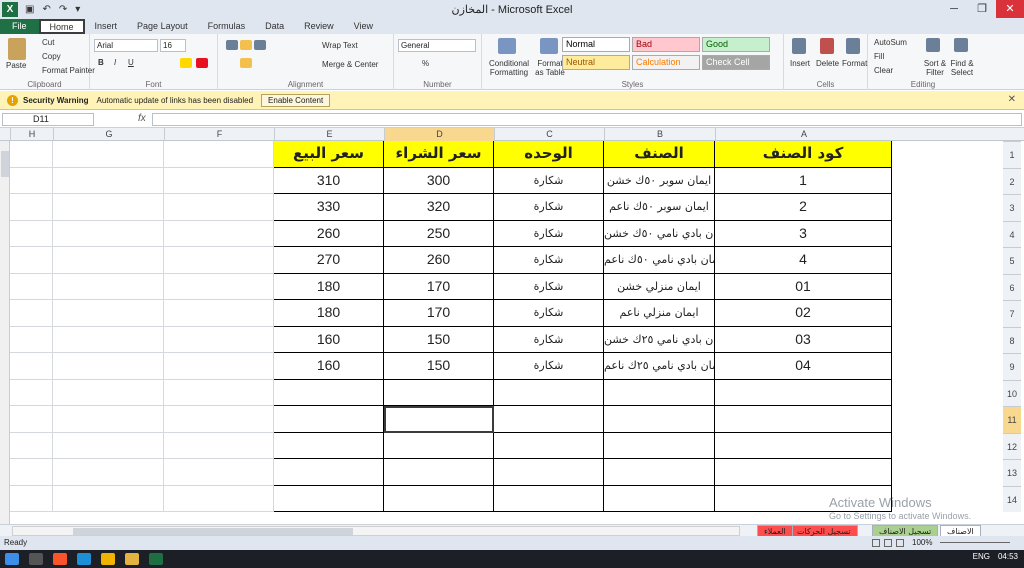 The image size is (1024, 568). Describe the element at coordinates (219, 134) in the screenshot. I see `column-header-f: F` at that location.